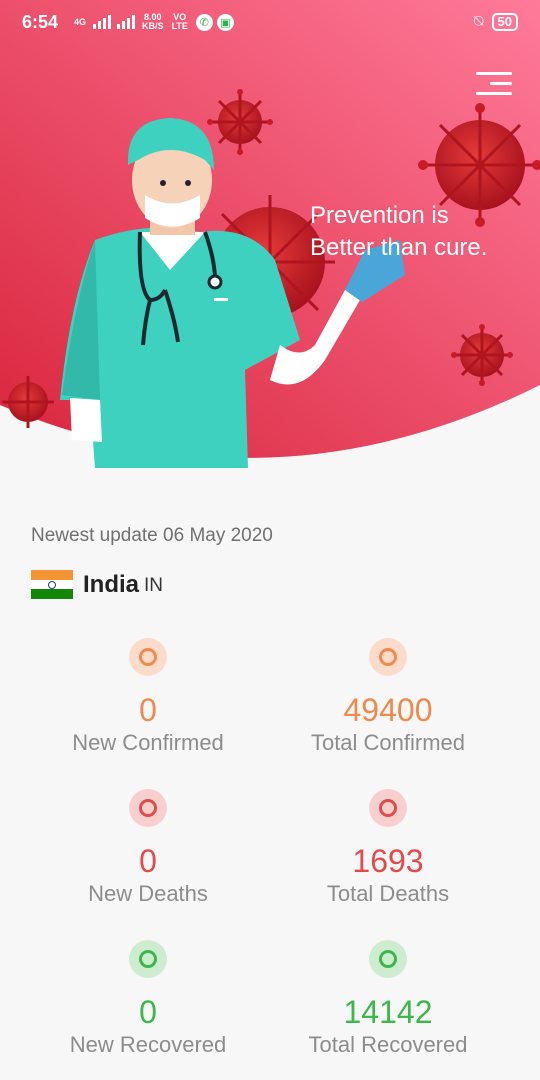  I want to click on volte-indicator: VO LTE, so click(179, 21).